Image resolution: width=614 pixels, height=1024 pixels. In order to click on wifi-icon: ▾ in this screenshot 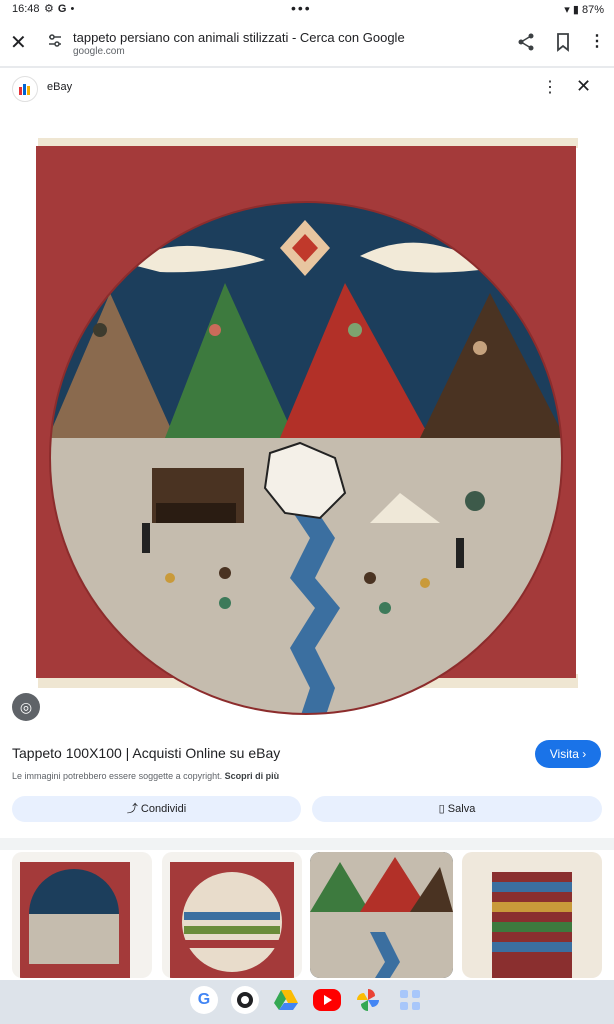, I will do `click(567, 10)`.